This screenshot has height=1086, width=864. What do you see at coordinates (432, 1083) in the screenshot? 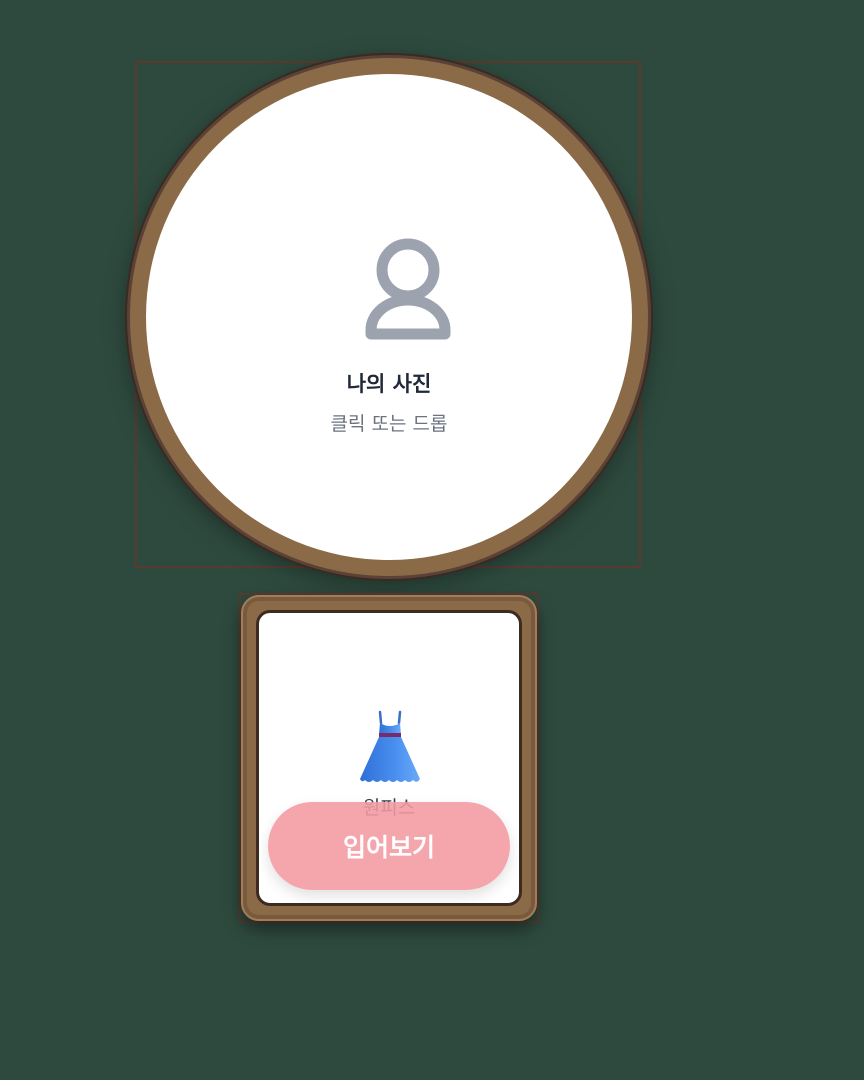
I see `page-bottom-edge` at bounding box center [432, 1083].